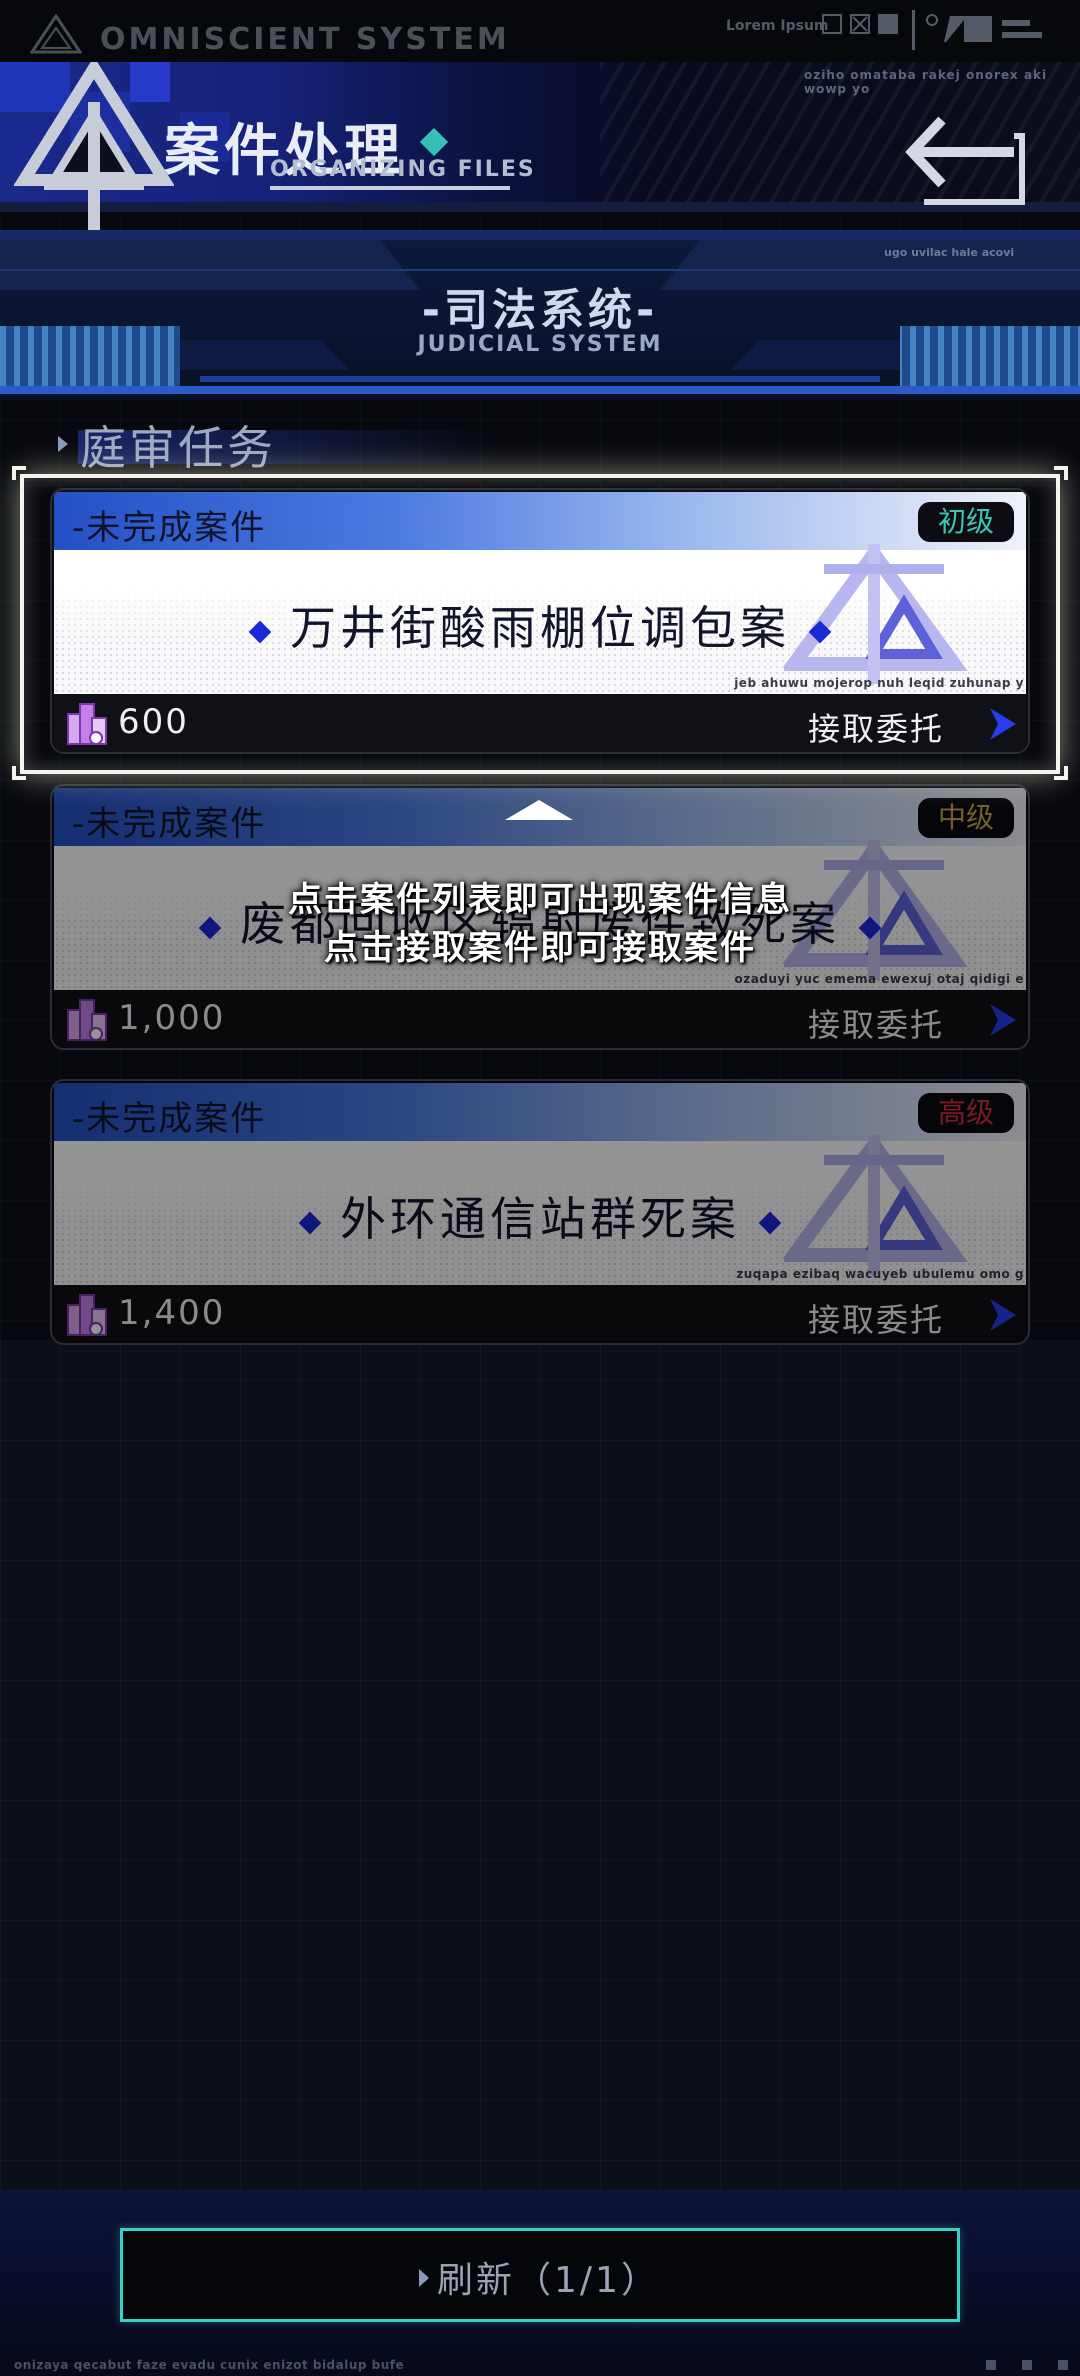 This screenshot has width=1080, height=2376. What do you see at coordinates (172, 1018) in the screenshot?
I see `reward-amount: 1,000` at bounding box center [172, 1018].